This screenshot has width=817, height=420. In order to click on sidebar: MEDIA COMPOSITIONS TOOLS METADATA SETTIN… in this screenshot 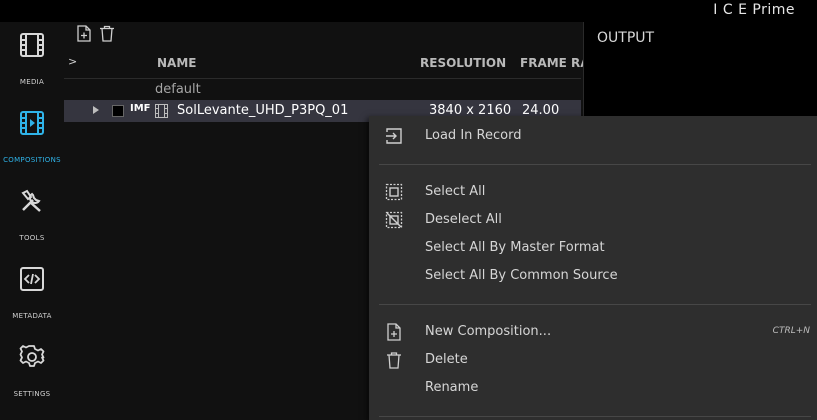, I will do `click(32, 221)`.